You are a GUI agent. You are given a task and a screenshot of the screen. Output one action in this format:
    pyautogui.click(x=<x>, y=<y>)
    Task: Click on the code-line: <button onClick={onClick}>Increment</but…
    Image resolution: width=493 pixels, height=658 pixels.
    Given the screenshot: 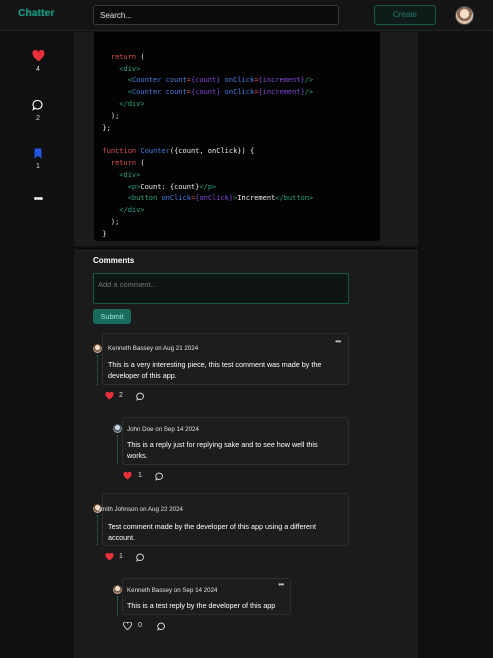 What is the action you would take?
    pyautogui.click(x=237, y=199)
    